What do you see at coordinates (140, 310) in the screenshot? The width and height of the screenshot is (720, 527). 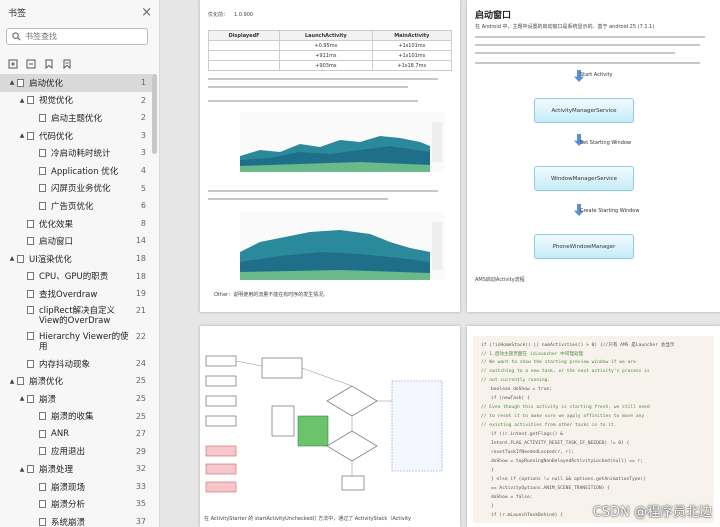 I see `bookmark-page-number: 21` at bounding box center [140, 310].